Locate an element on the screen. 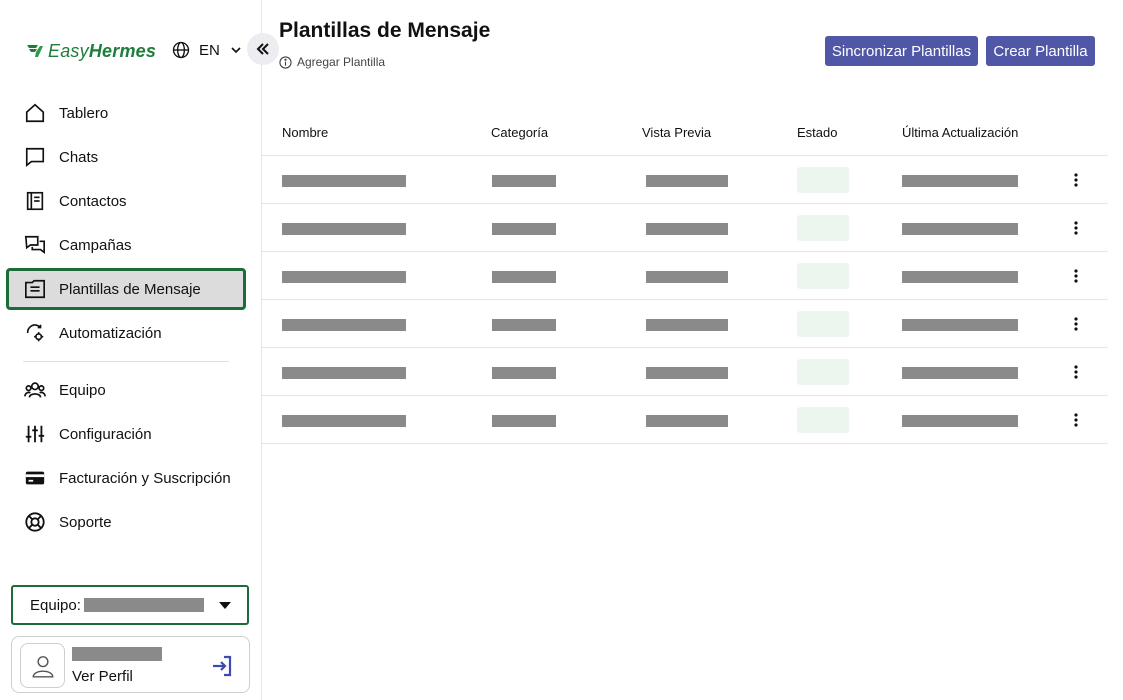 The image size is (1123, 700). avatar is located at coordinates (42, 665).